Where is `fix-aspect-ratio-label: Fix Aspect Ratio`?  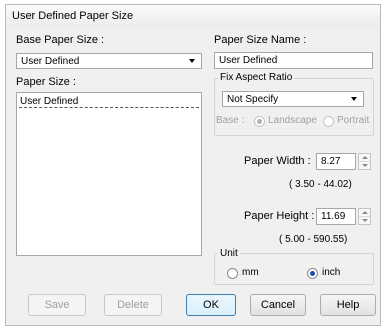
fix-aspect-ratio-label: Fix Aspect Ratio is located at coordinates (256, 77).